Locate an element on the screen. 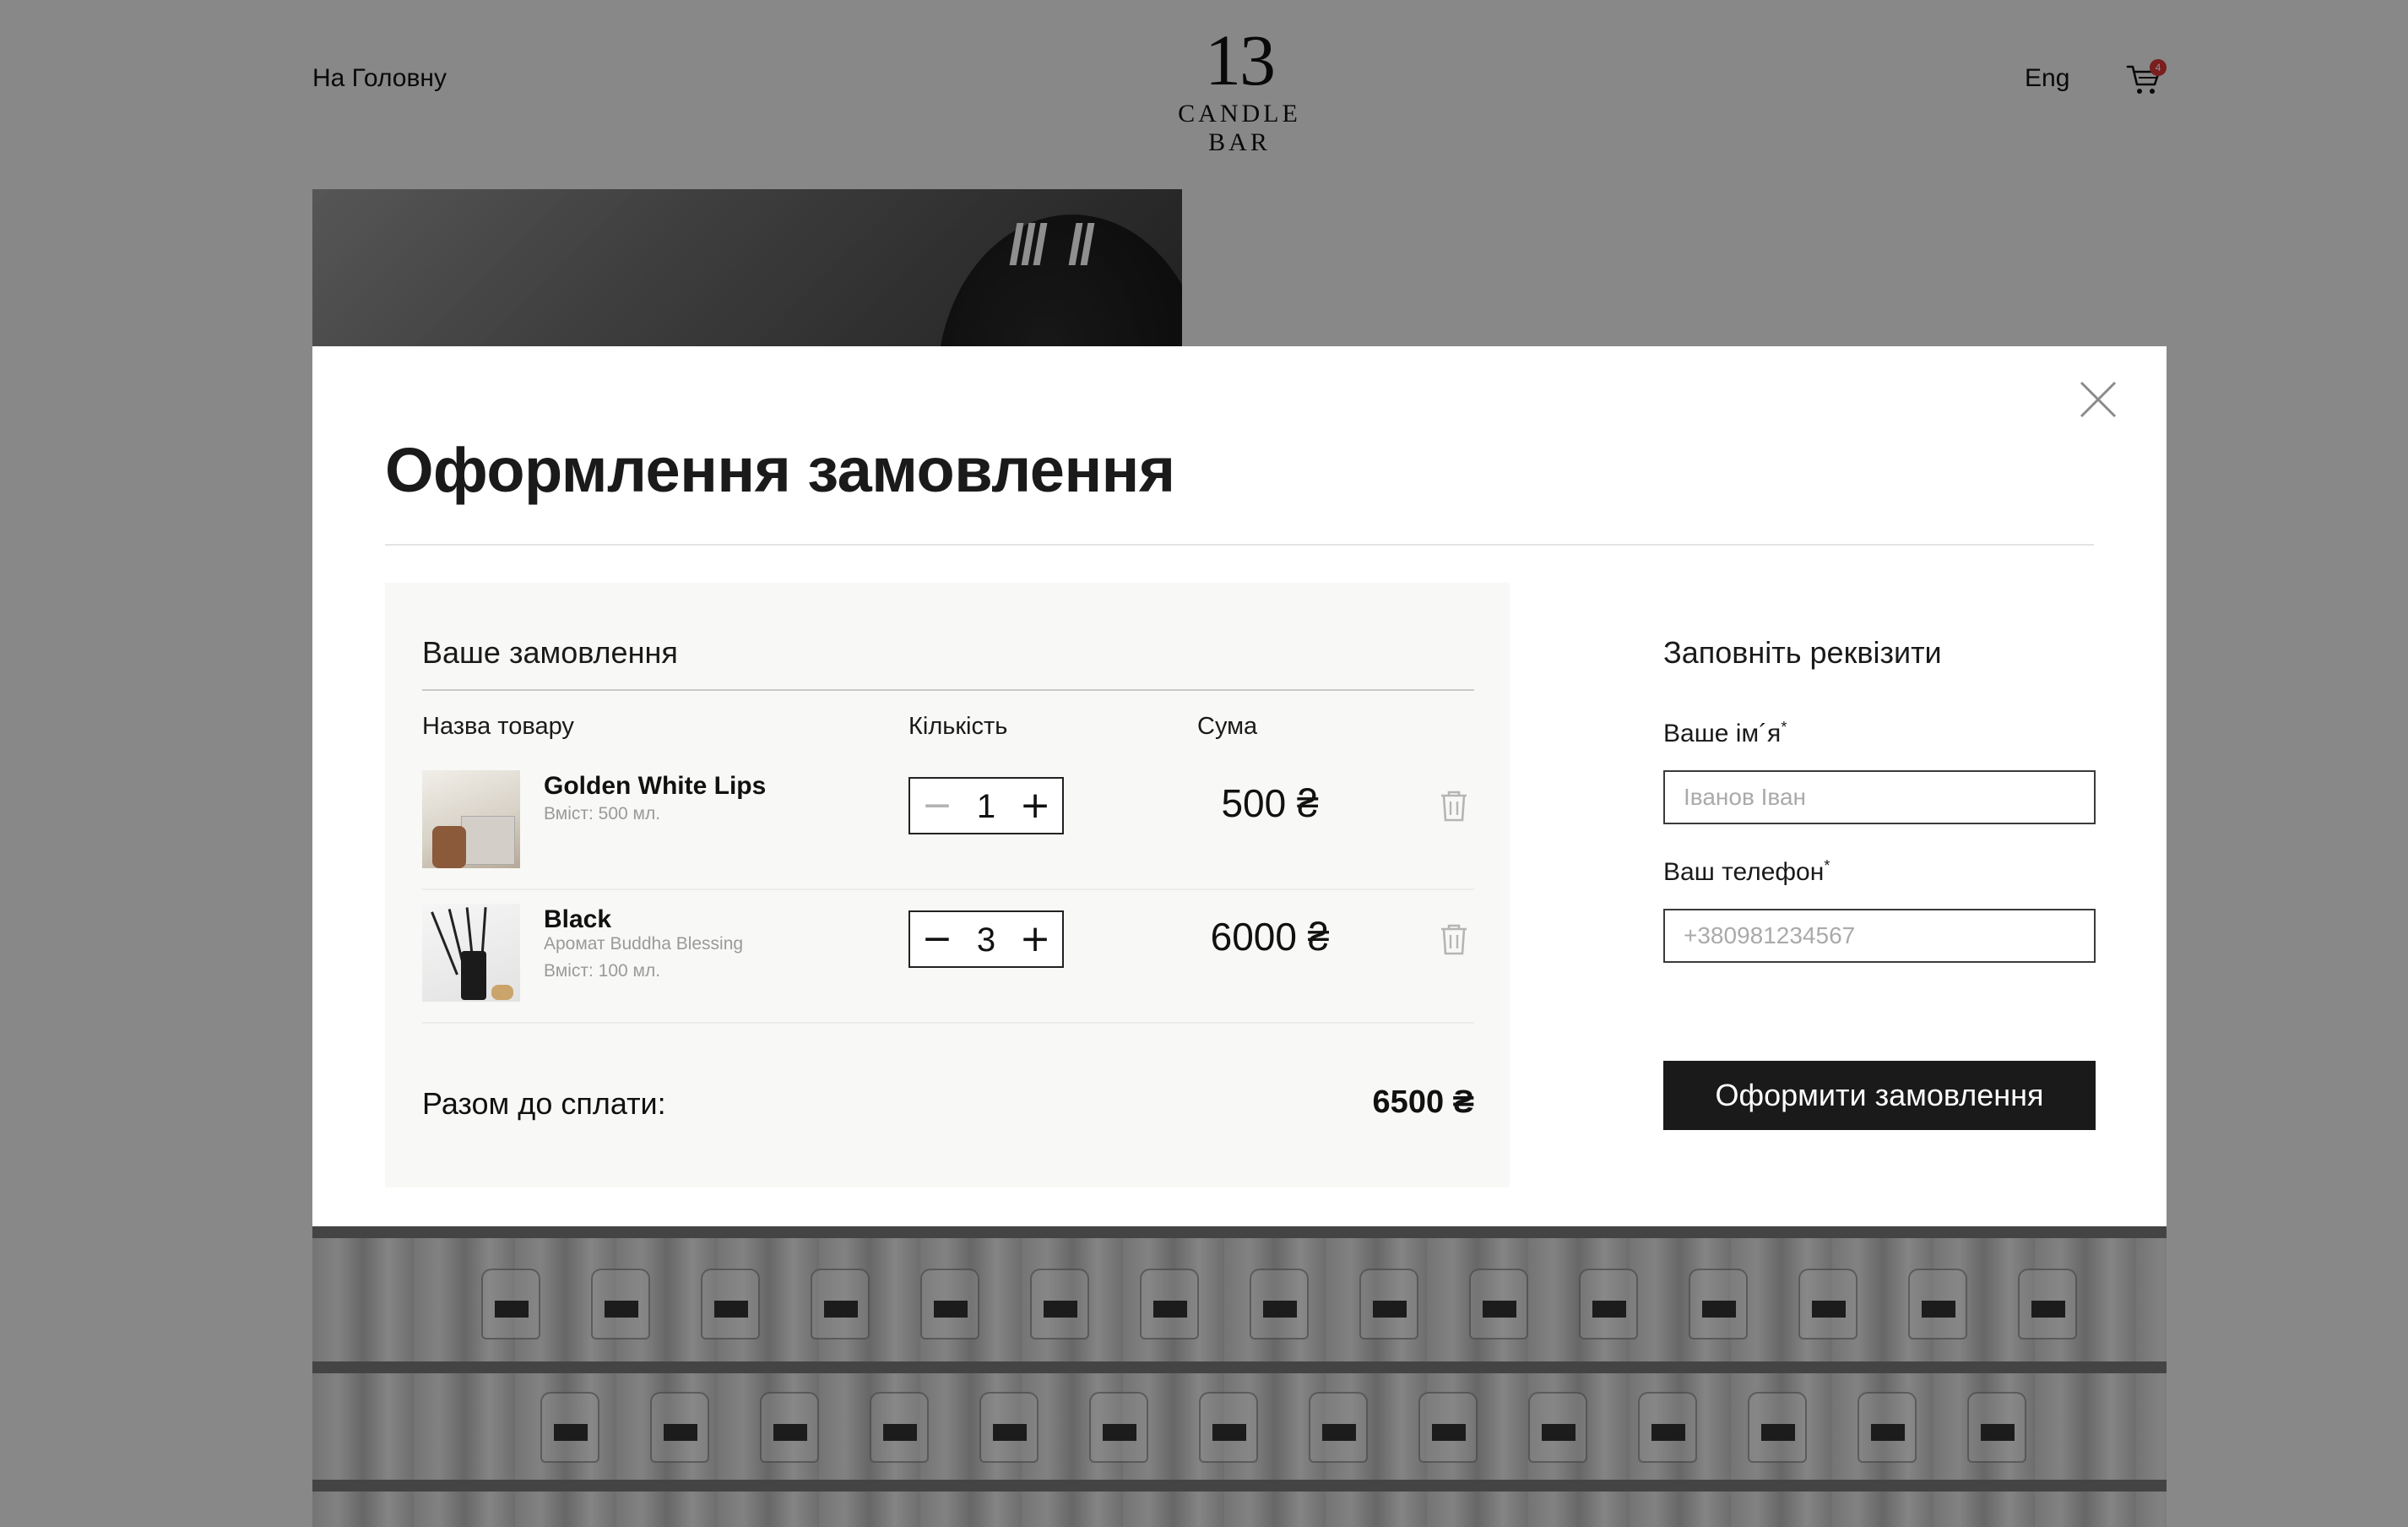 This screenshot has width=2408, height=1527. quantity-stepper: − 3 + is located at coordinates (986, 939).